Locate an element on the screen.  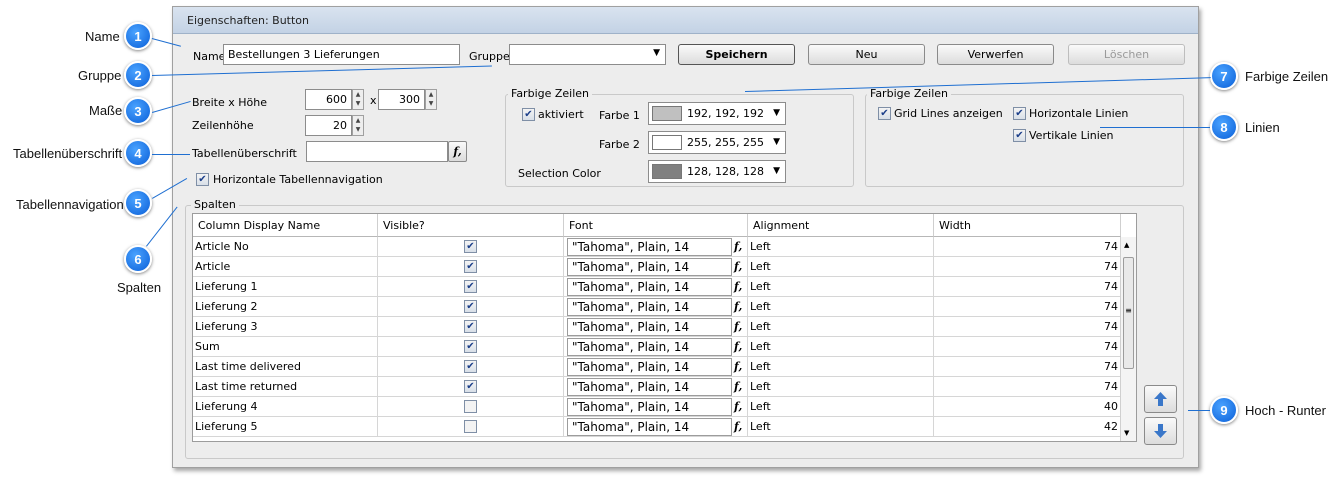
row-height-input: 20 is located at coordinates (328, 125).